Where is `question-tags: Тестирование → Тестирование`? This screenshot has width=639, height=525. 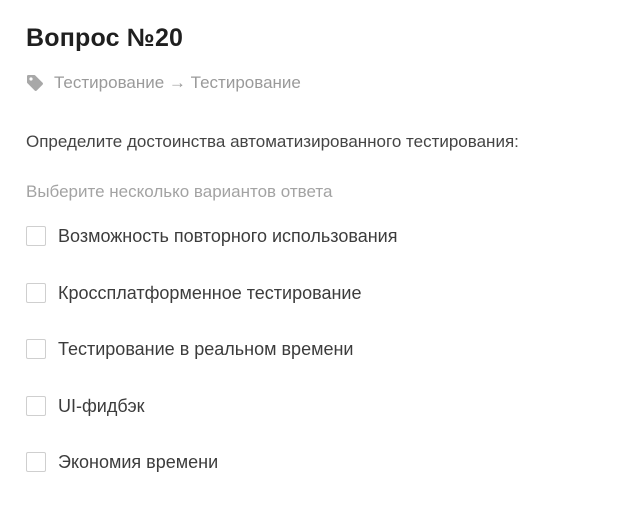
question-tags: Тестирование → Тестирование is located at coordinates (326, 83).